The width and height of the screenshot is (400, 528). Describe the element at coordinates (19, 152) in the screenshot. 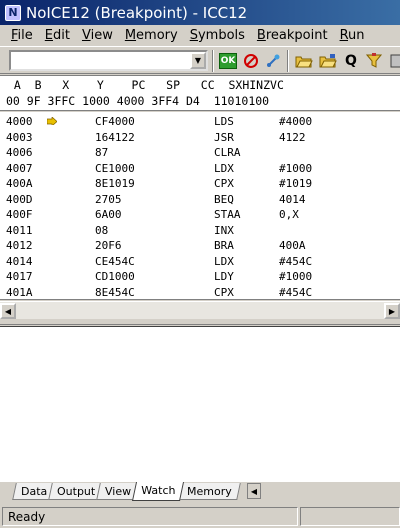

I see `code-address: 4006` at that location.